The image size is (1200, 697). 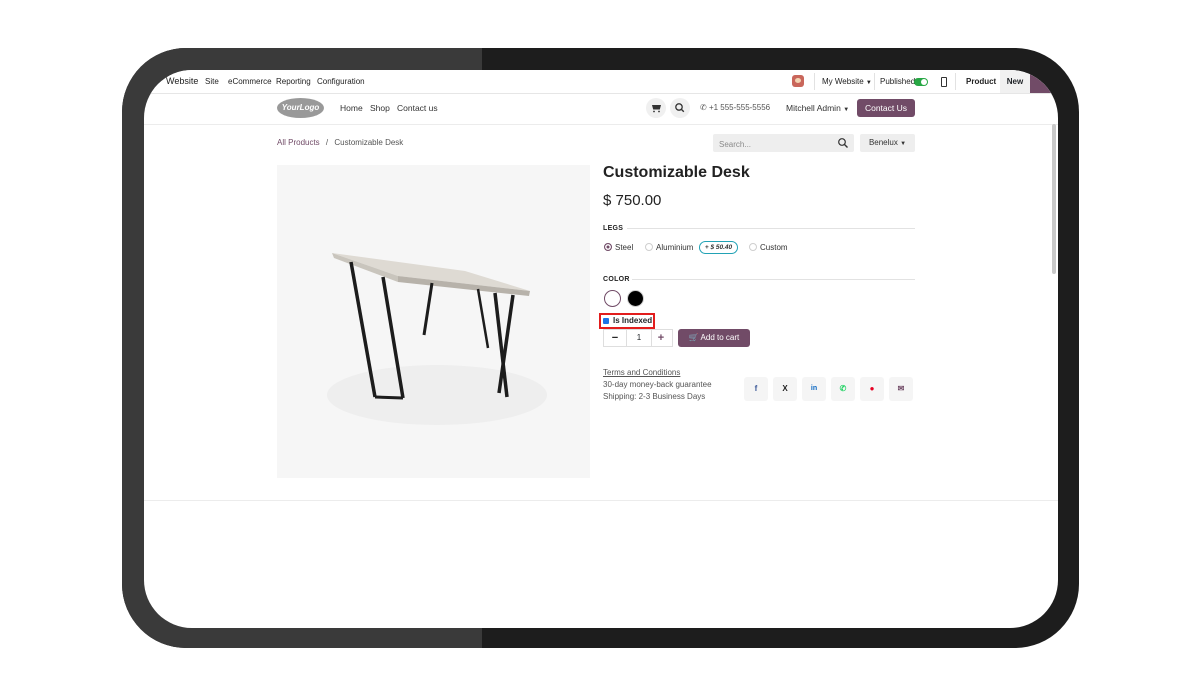 I want to click on product-search, so click(x=783, y=144).